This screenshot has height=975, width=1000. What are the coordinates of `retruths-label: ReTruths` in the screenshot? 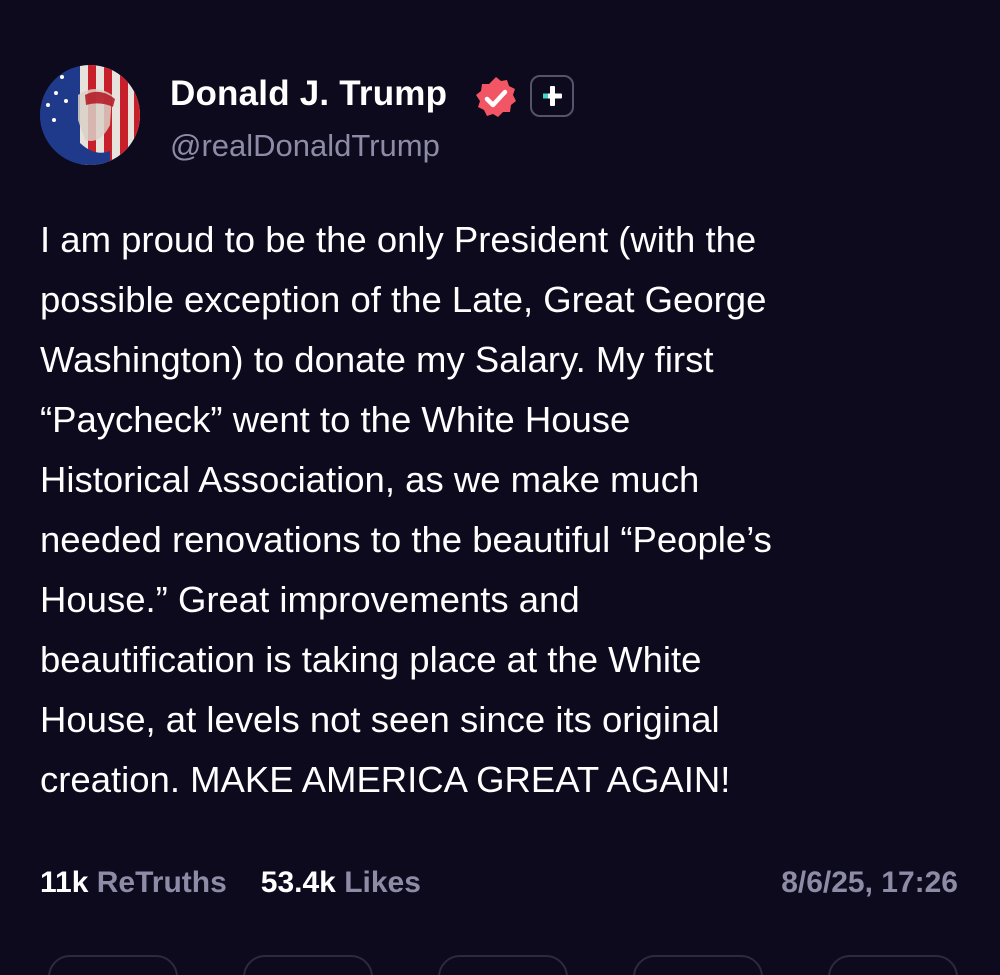 It's located at (161, 882).